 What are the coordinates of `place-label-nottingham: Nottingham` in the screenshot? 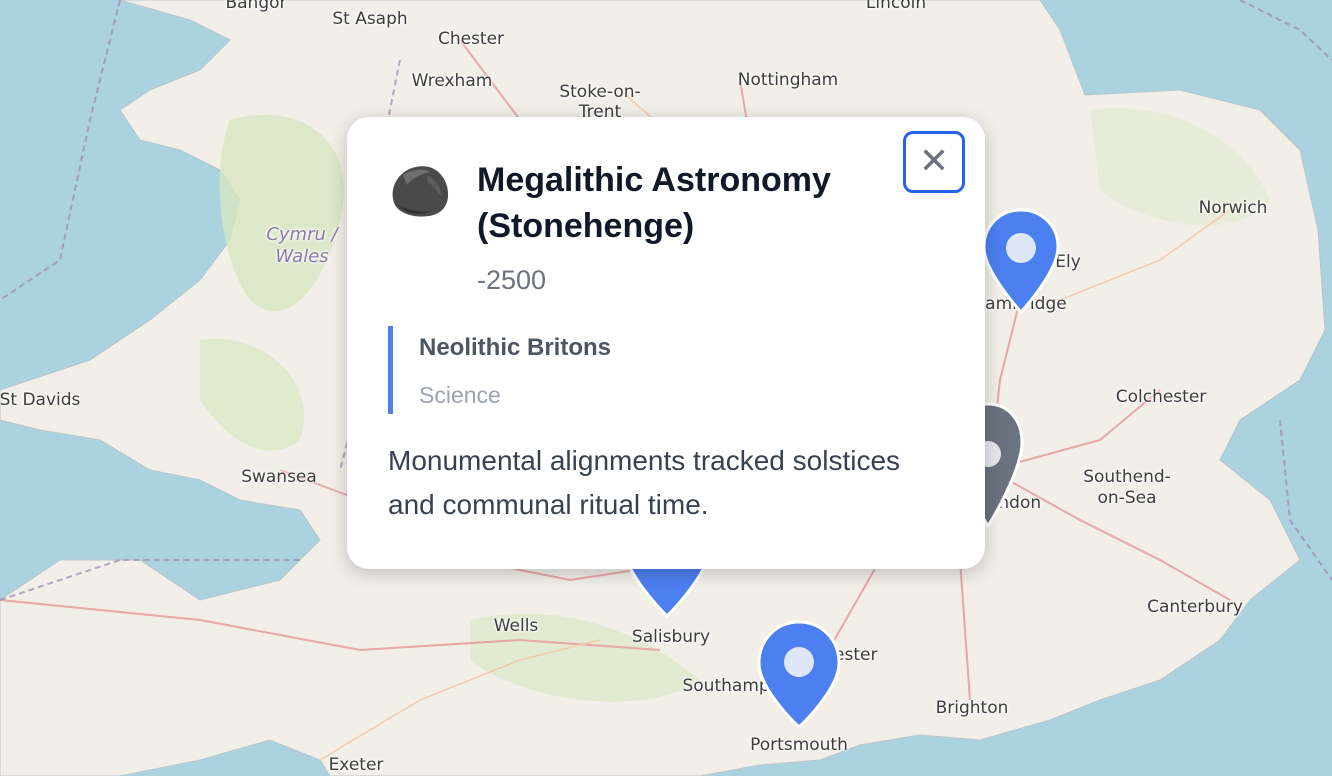 It's located at (788, 80).